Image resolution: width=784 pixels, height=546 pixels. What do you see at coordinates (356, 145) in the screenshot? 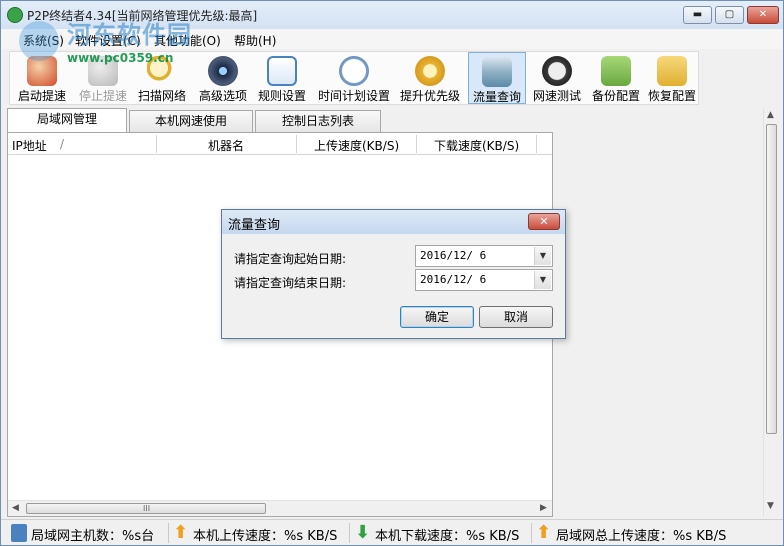
I see `column-upload-speed: 上传速度(KB/S)` at bounding box center [356, 145].